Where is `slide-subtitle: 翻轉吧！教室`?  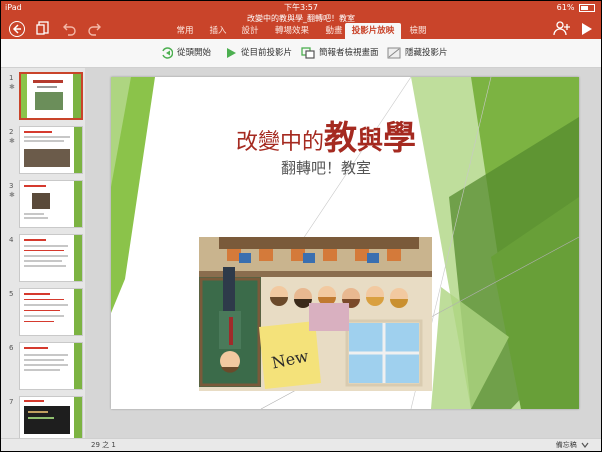 slide-subtitle: 翻轉吧！教室 is located at coordinates (325, 168).